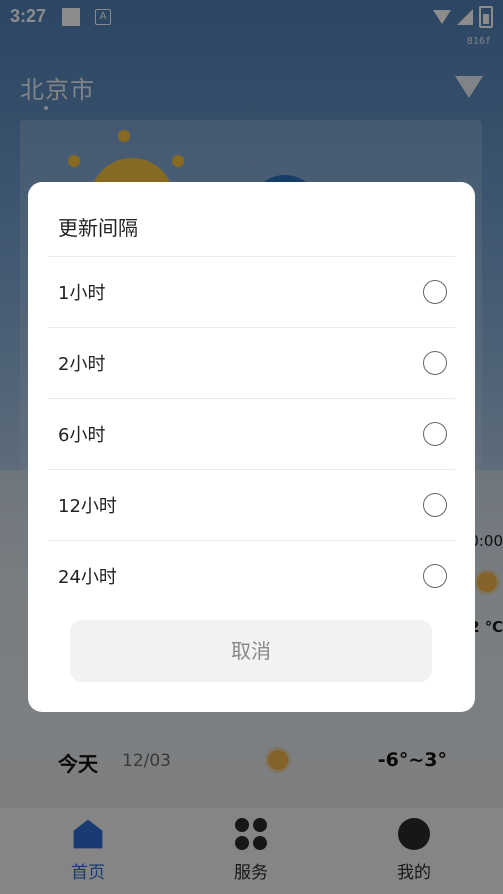 This screenshot has height=894, width=503. I want to click on interval-option-1h: 1小时, so click(251, 291).